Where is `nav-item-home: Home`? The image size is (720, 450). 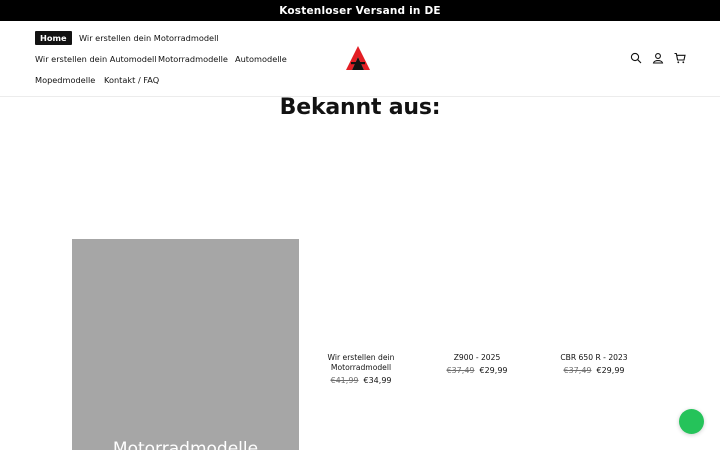
nav-item-home: Home is located at coordinates (53, 38).